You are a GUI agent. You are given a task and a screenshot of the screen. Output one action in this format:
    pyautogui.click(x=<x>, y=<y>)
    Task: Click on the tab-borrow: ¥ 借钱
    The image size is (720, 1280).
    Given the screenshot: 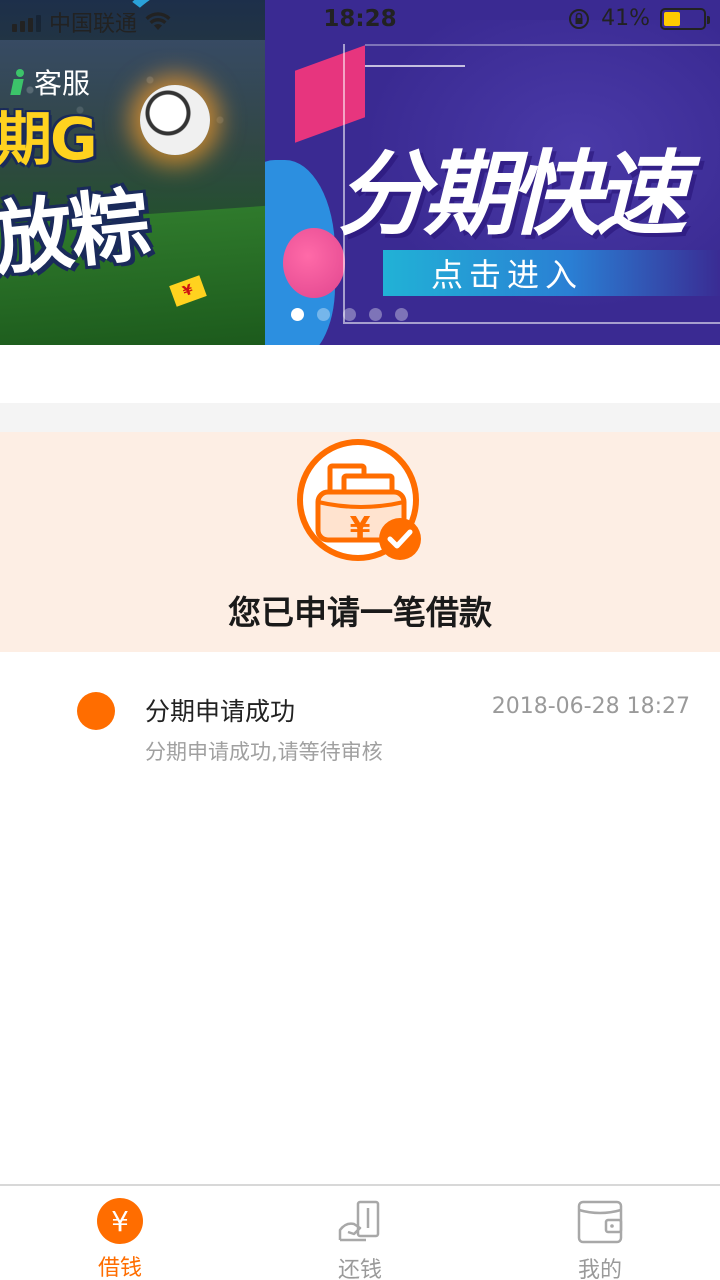 What is the action you would take?
    pyautogui.click(x=120, y=1233)
    